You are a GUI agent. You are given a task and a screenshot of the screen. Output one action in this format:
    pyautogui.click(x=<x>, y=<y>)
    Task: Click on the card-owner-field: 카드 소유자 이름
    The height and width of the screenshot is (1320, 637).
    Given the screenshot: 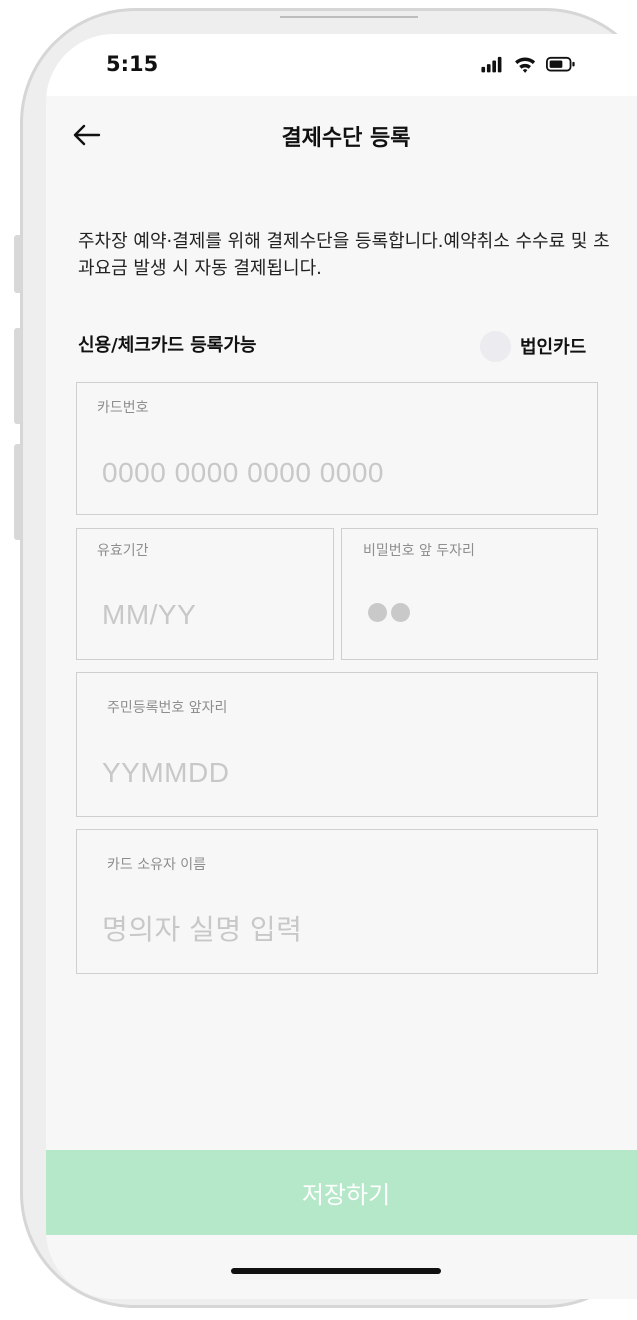 What is the action you would take?
    pyautogui.click(x=337, y=901)
    